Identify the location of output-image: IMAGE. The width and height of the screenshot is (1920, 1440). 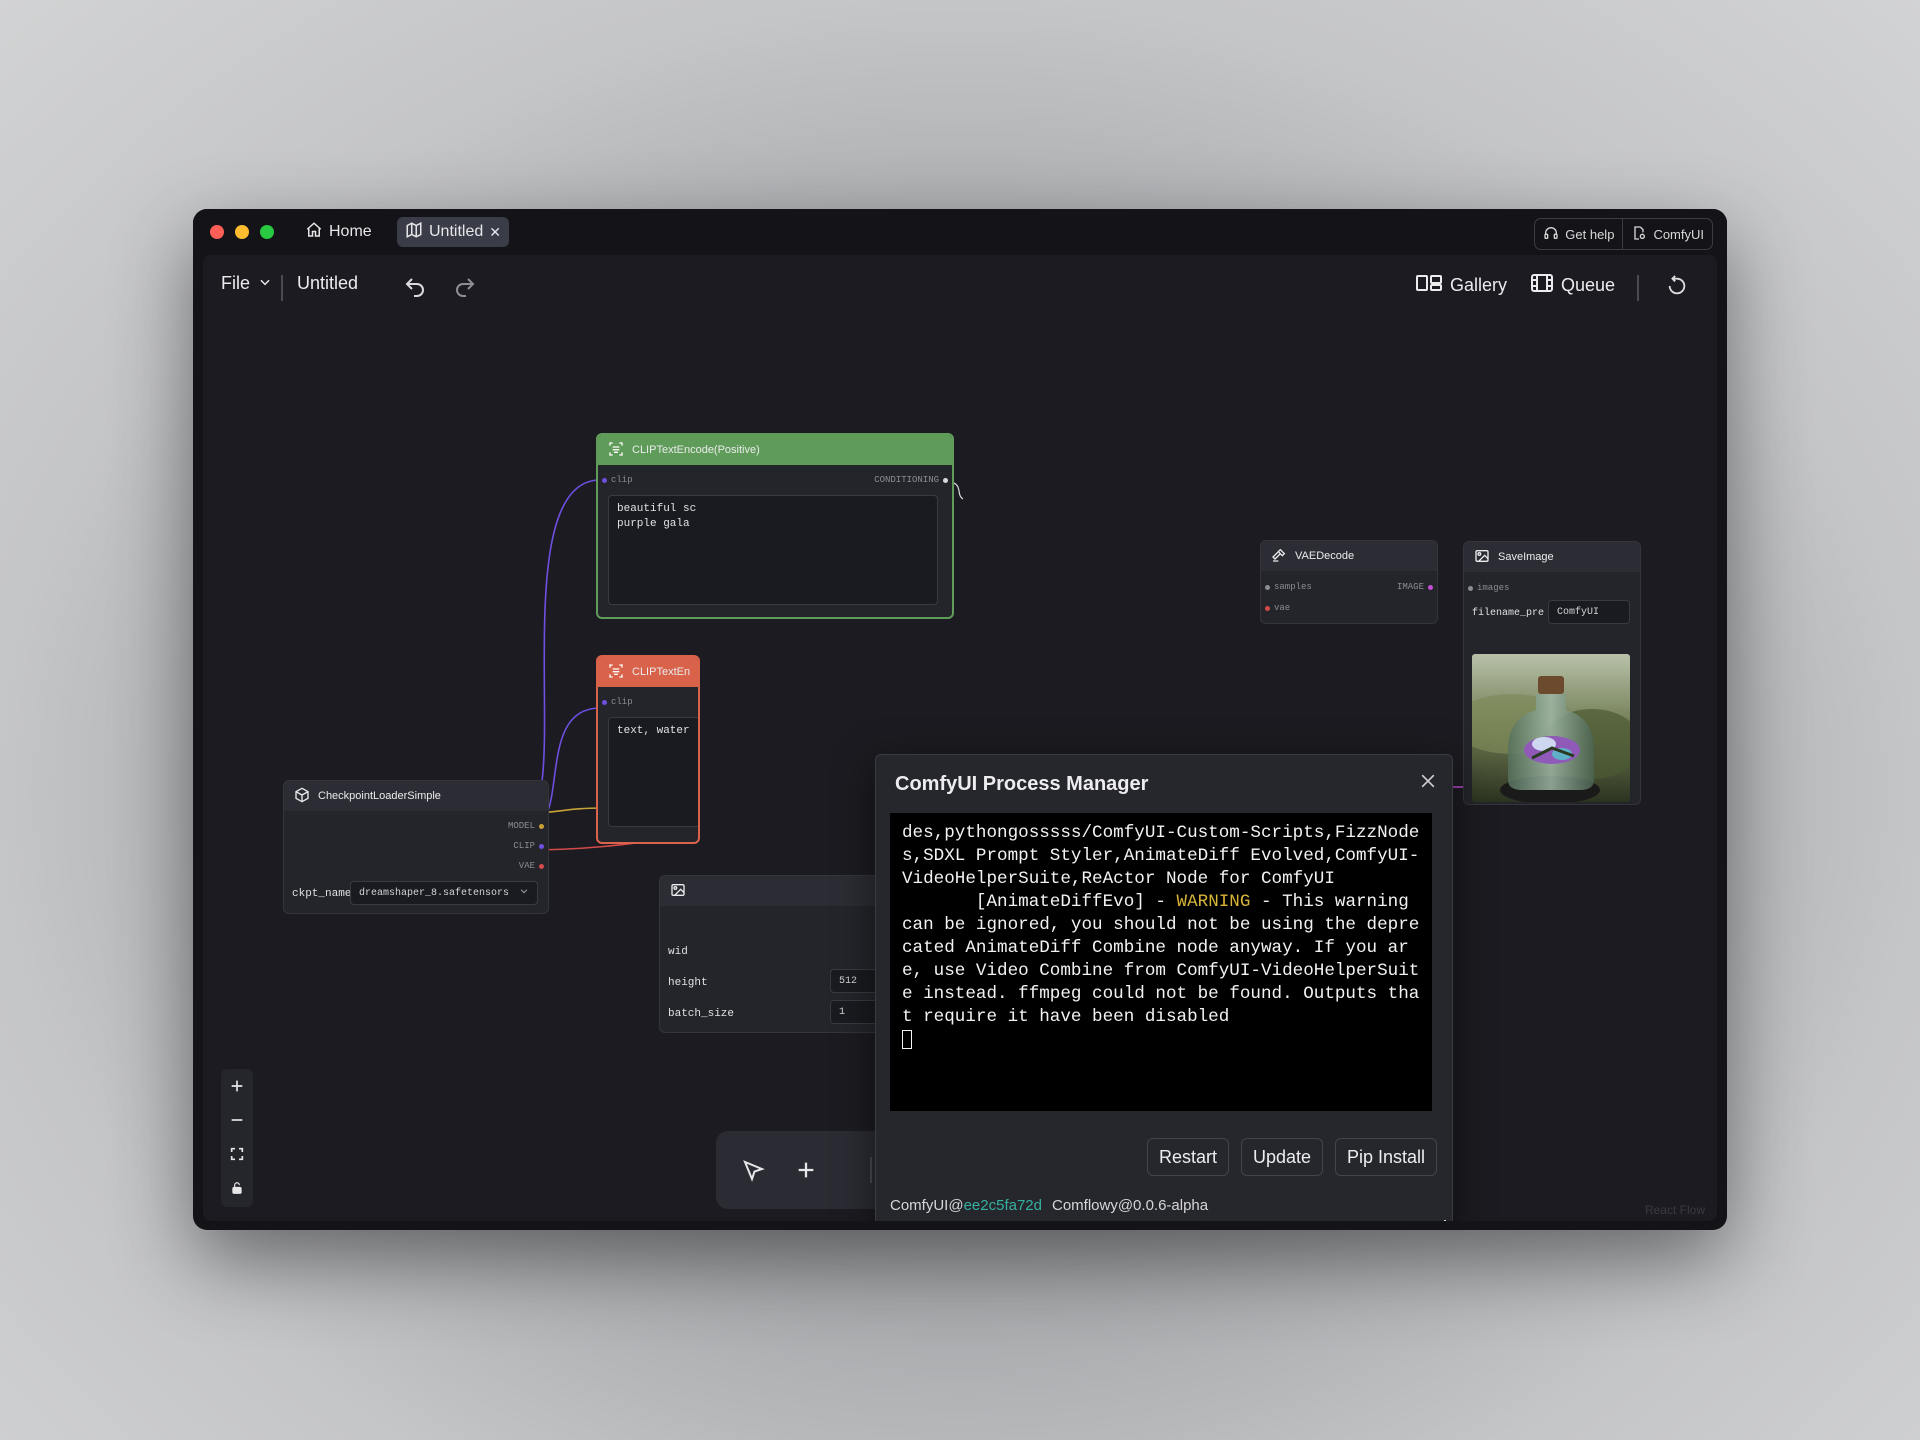
(1415, 587).